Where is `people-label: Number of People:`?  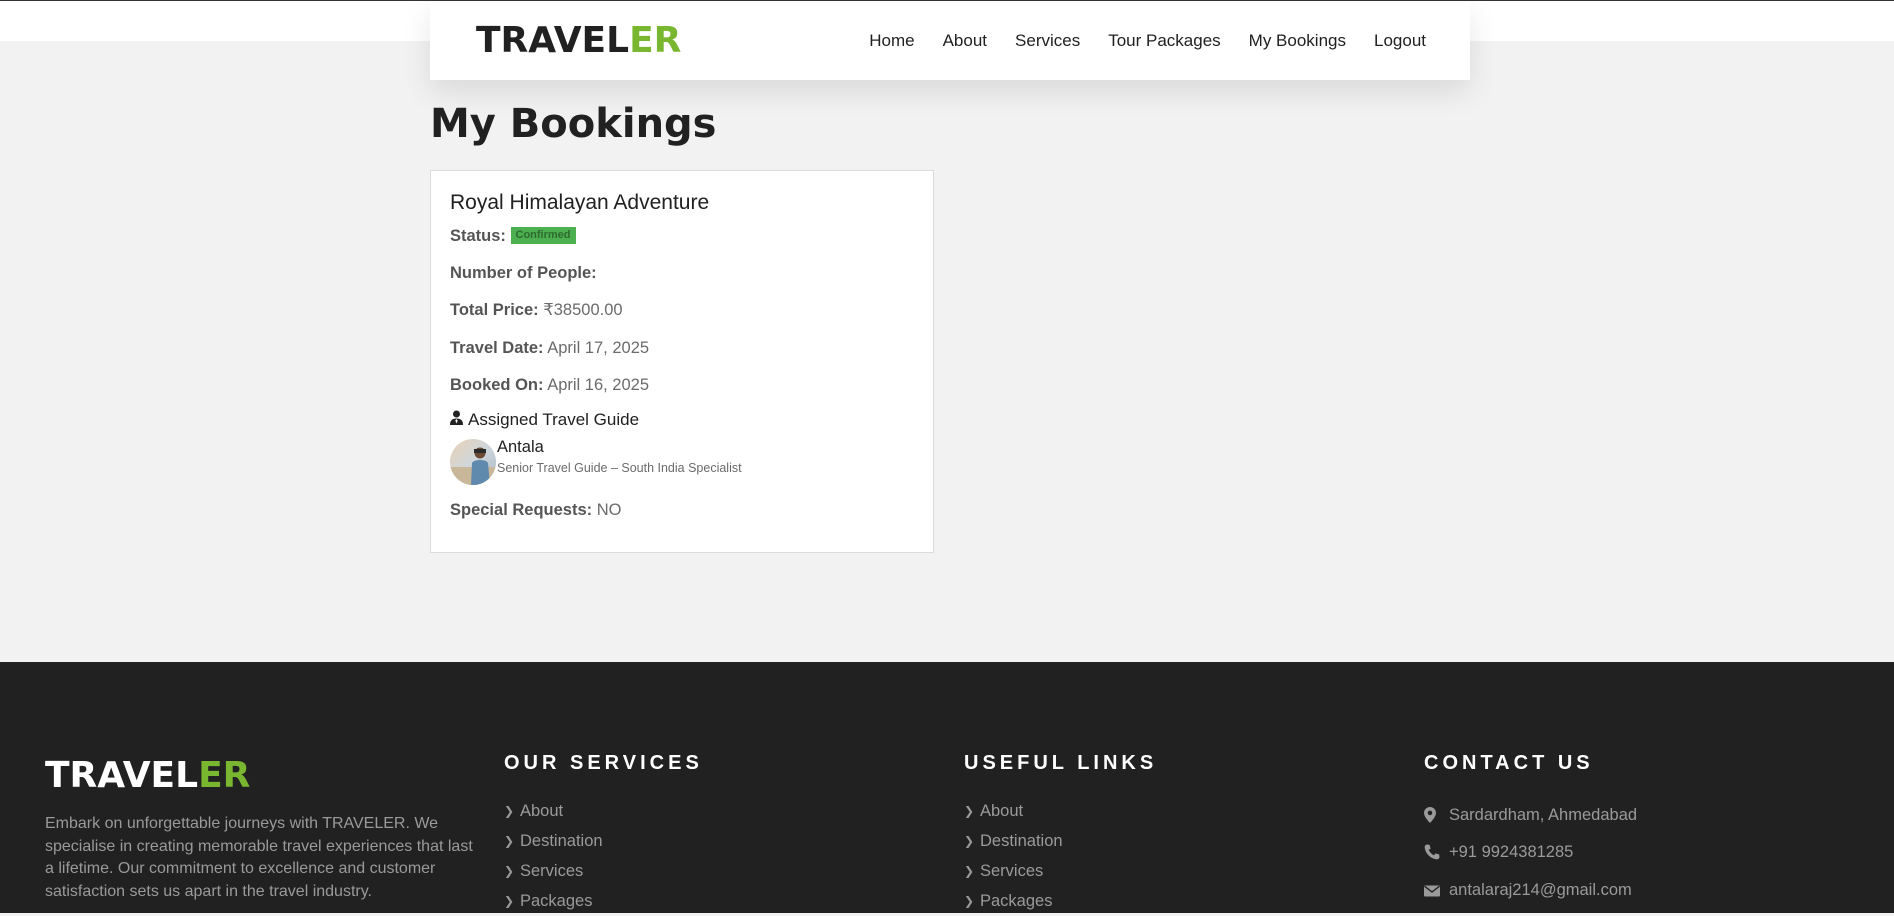
people-label: Number of People: is located at coordinates (523, 273).